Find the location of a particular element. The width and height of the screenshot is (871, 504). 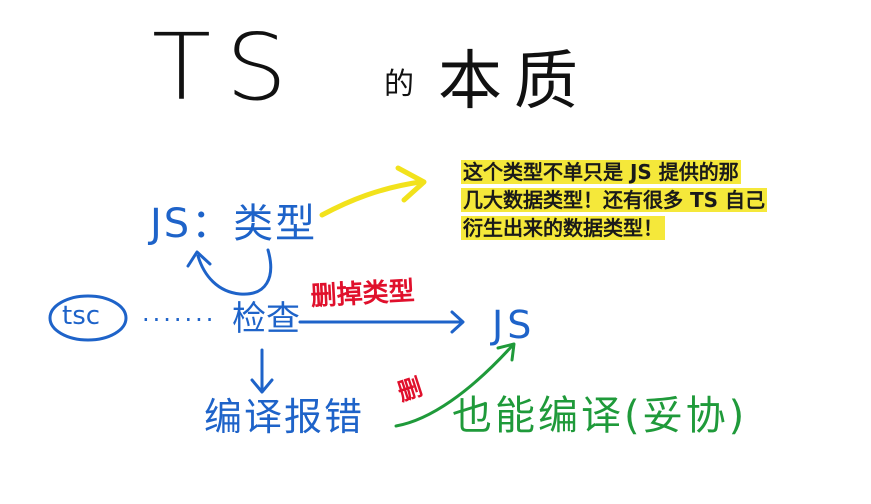

remove-types-label: 删掉类型 is located at coordinates (362, 294).